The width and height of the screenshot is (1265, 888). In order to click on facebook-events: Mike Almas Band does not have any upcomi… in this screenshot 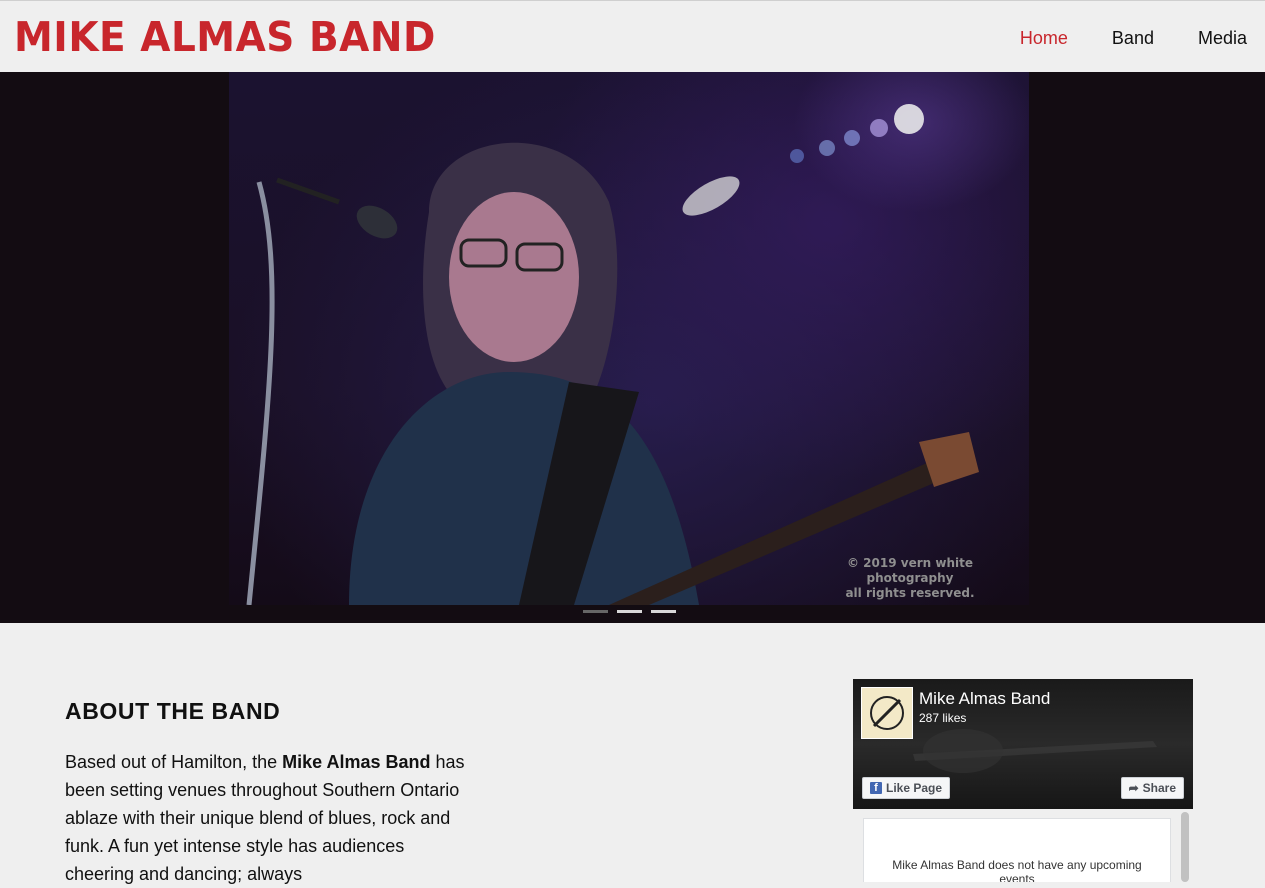, I will do `click(1017, 850)`.